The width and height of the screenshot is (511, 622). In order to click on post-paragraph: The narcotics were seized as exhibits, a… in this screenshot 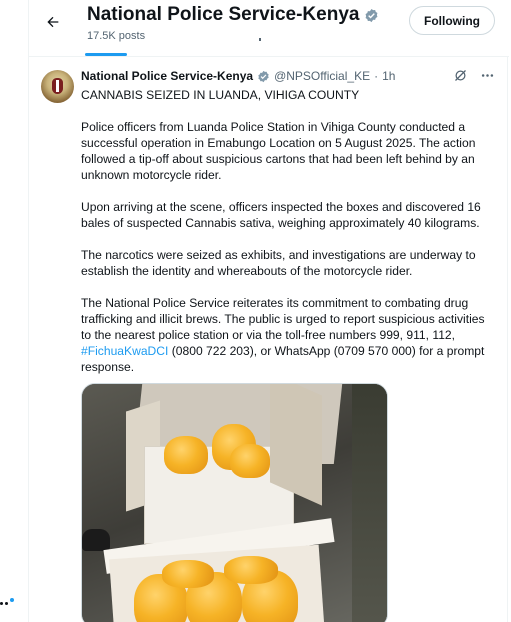, I will do `click(278, 263)`.